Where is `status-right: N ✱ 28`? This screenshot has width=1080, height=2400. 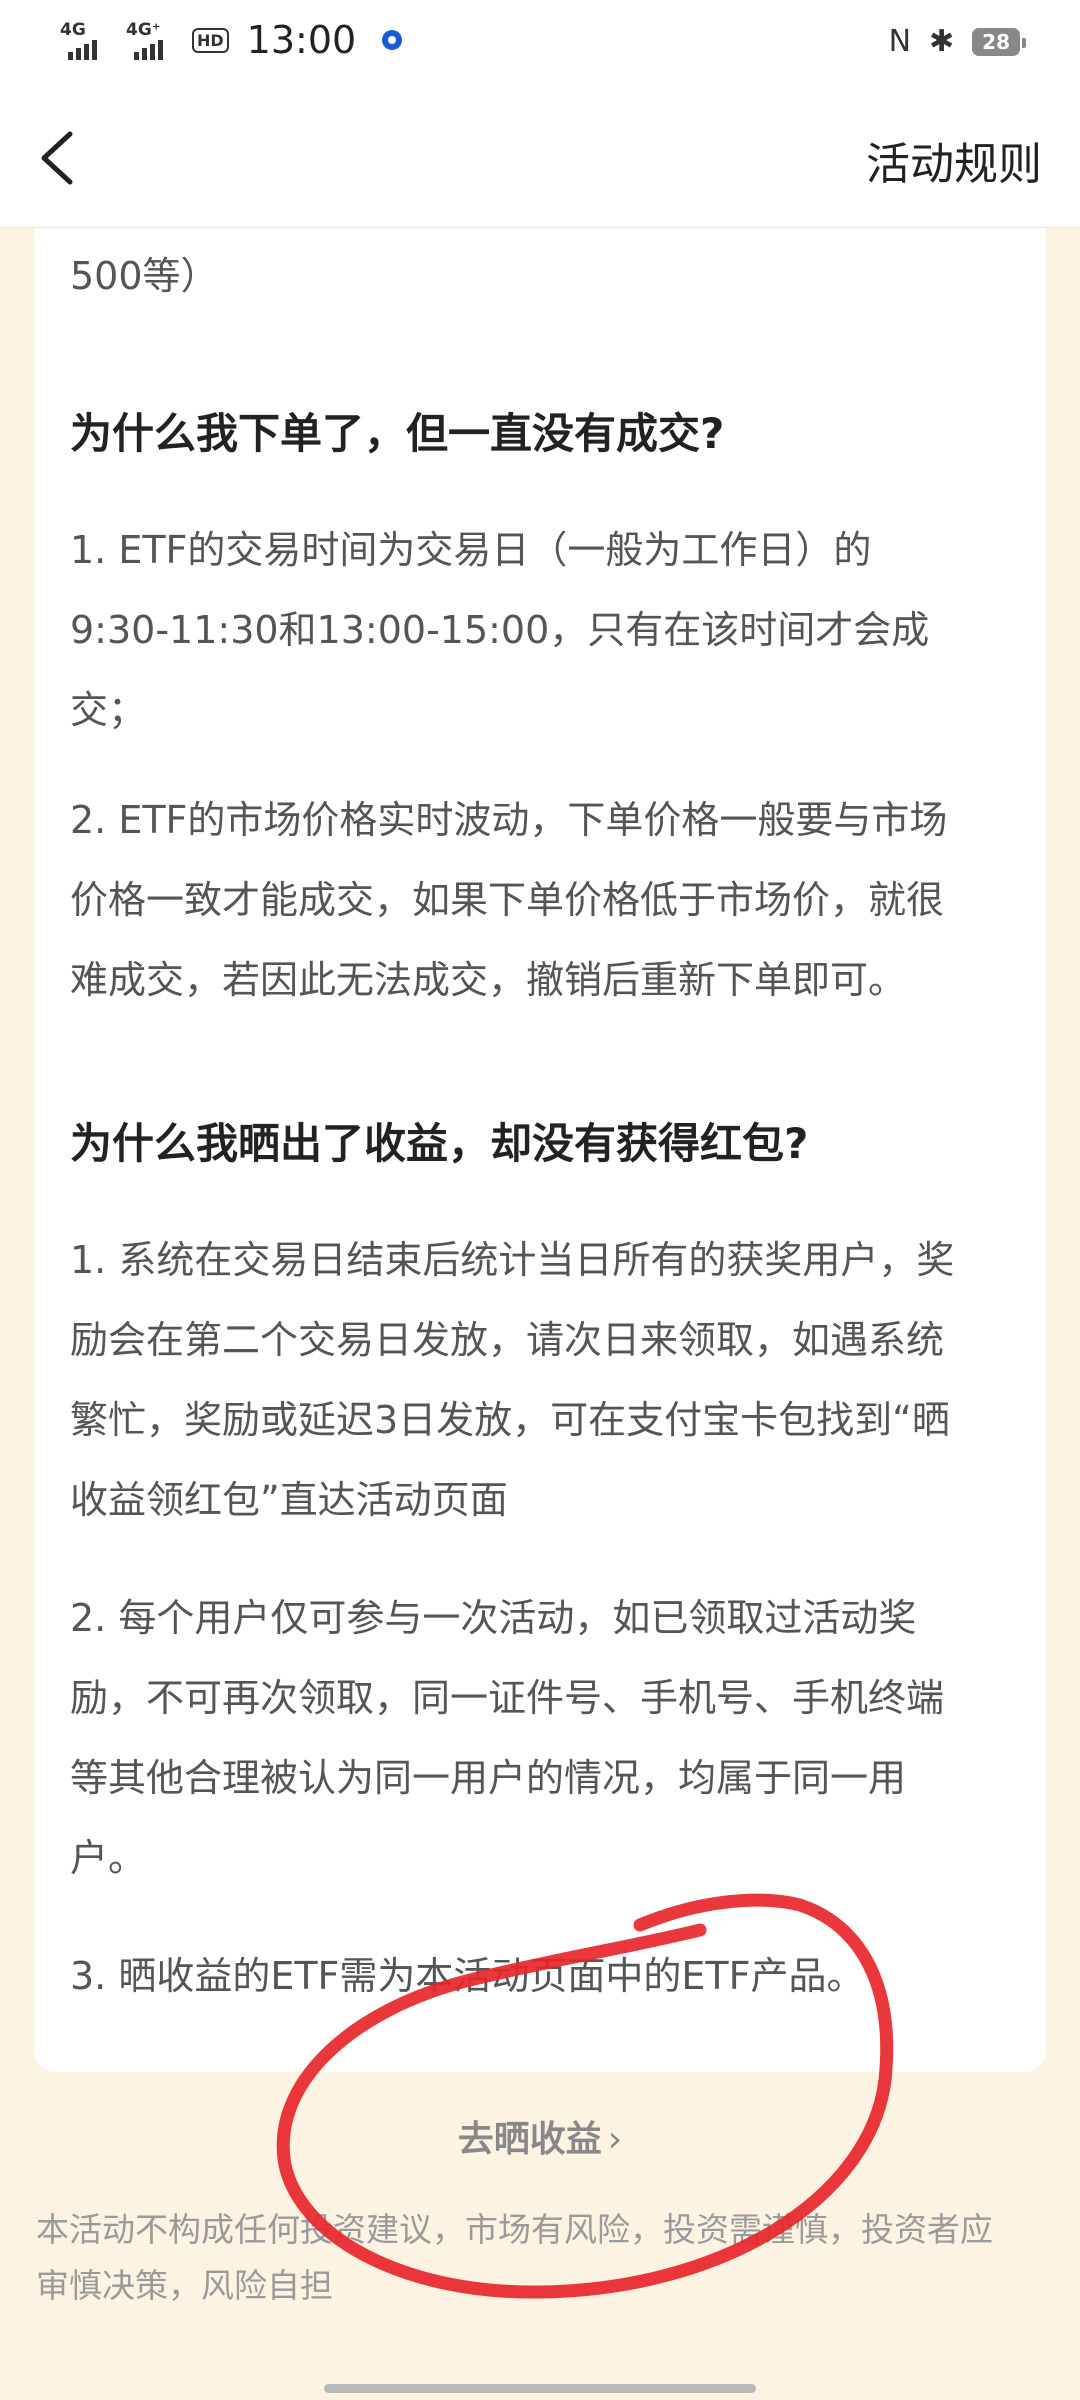 status-right: N ✱ 28 is located at coordinates (957, 41).